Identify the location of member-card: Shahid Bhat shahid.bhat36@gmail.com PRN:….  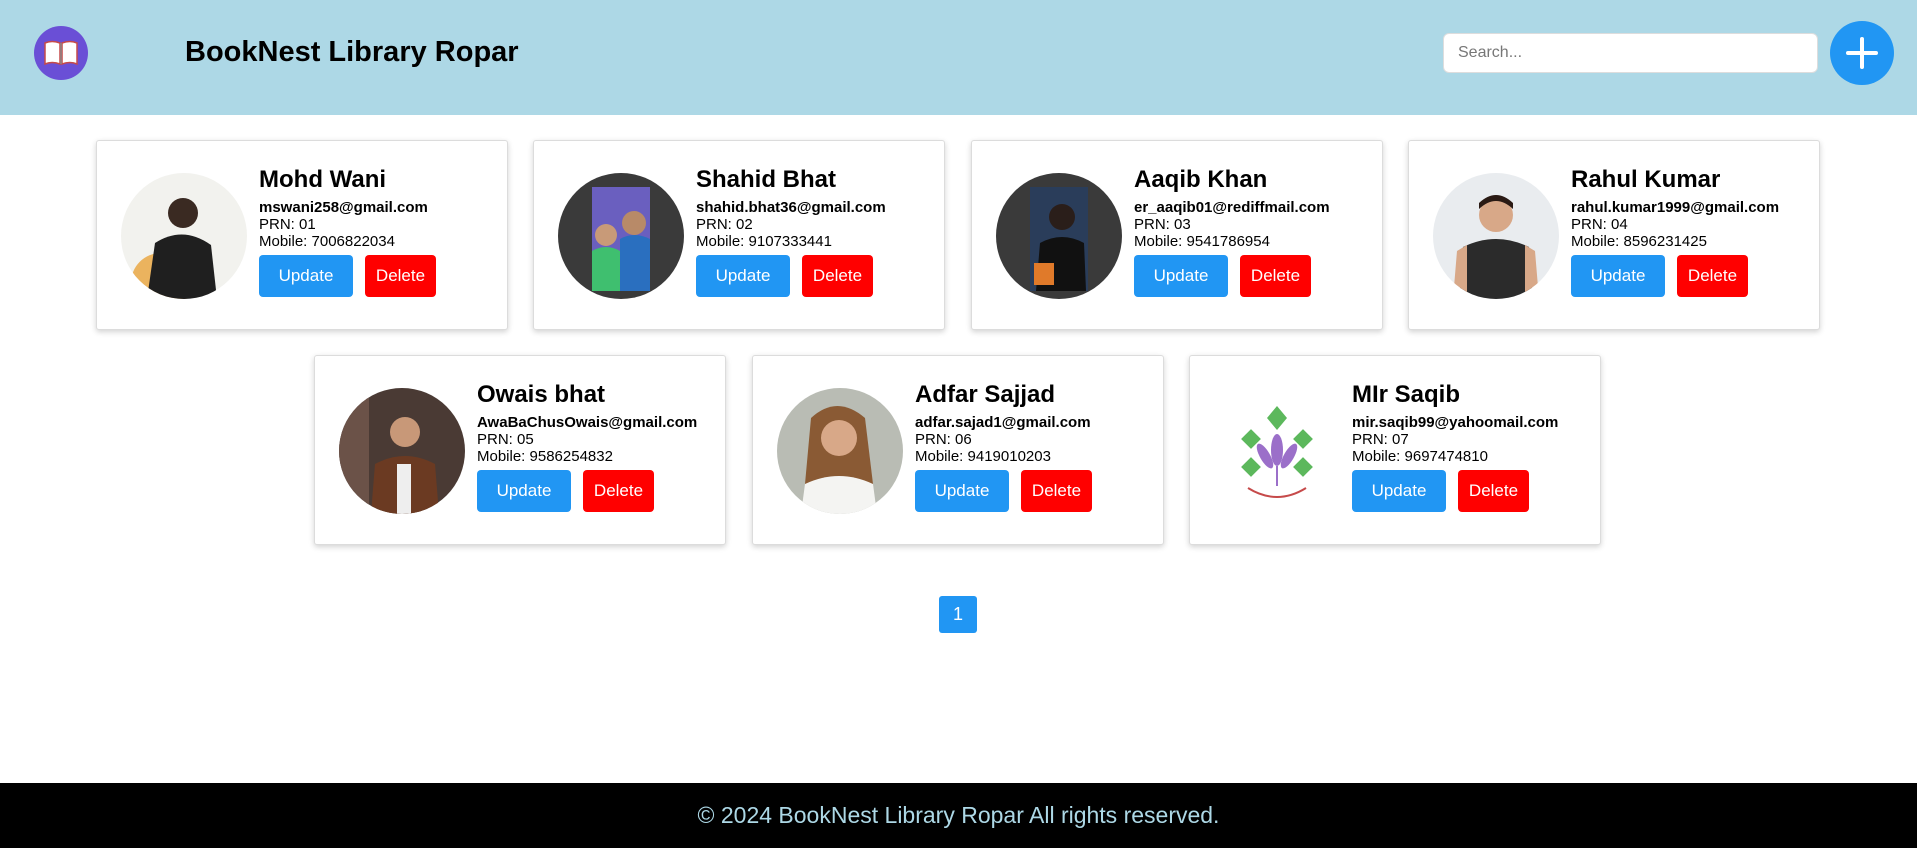
(739, 235).